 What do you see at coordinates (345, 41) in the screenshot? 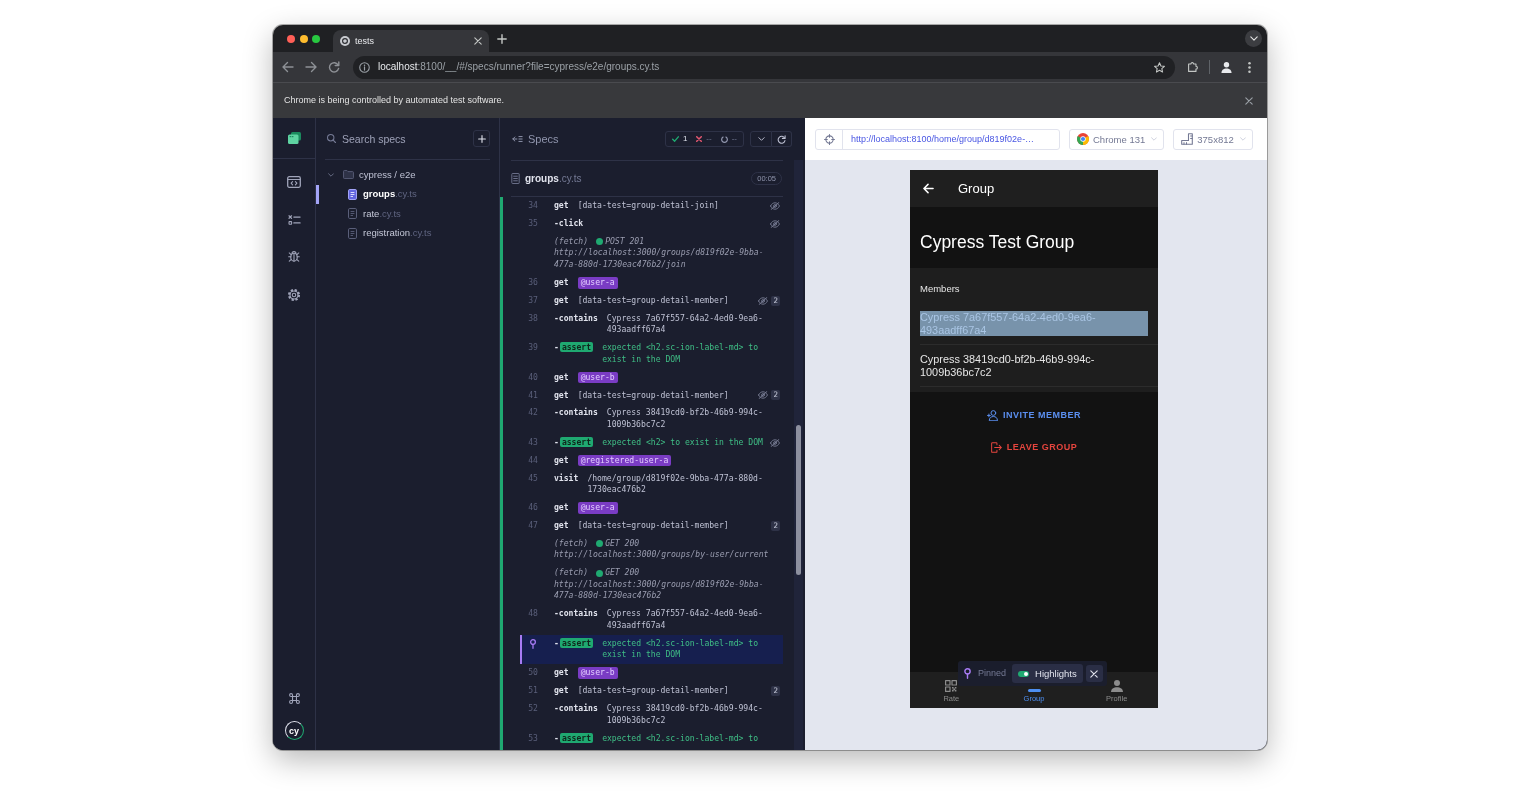
I see `favicon-icon` at bounding box center [345, 41].